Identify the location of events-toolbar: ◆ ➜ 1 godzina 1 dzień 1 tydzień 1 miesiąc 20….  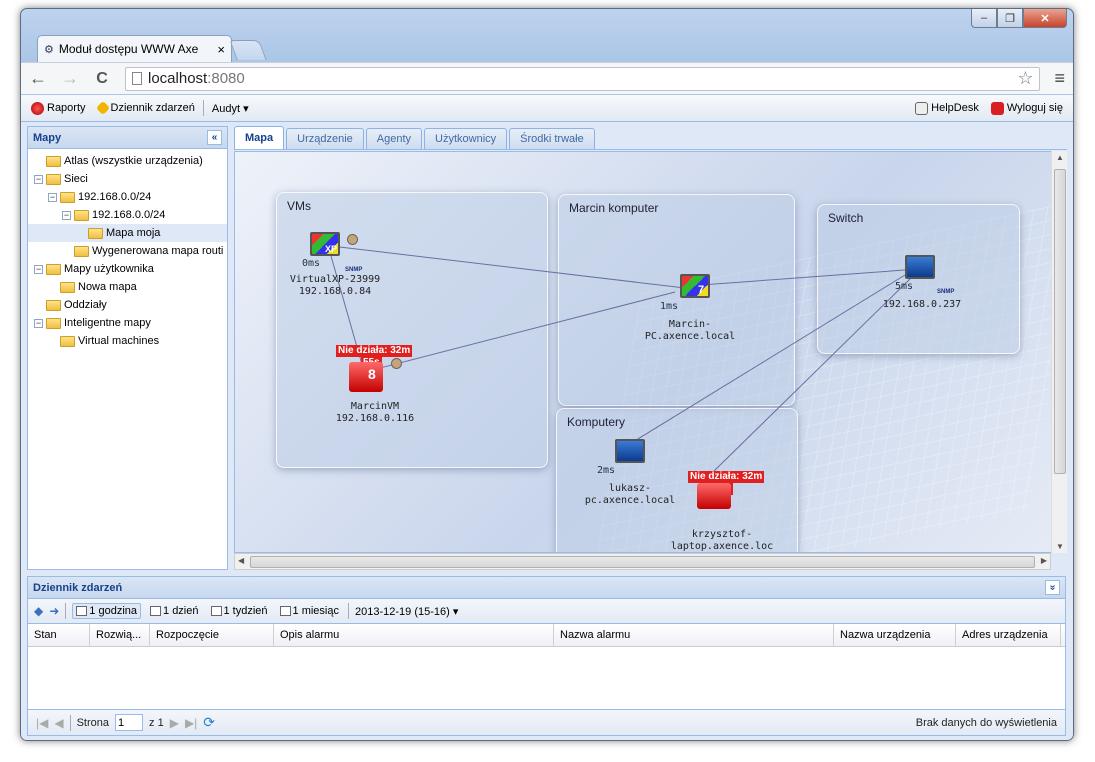
(546, 611).